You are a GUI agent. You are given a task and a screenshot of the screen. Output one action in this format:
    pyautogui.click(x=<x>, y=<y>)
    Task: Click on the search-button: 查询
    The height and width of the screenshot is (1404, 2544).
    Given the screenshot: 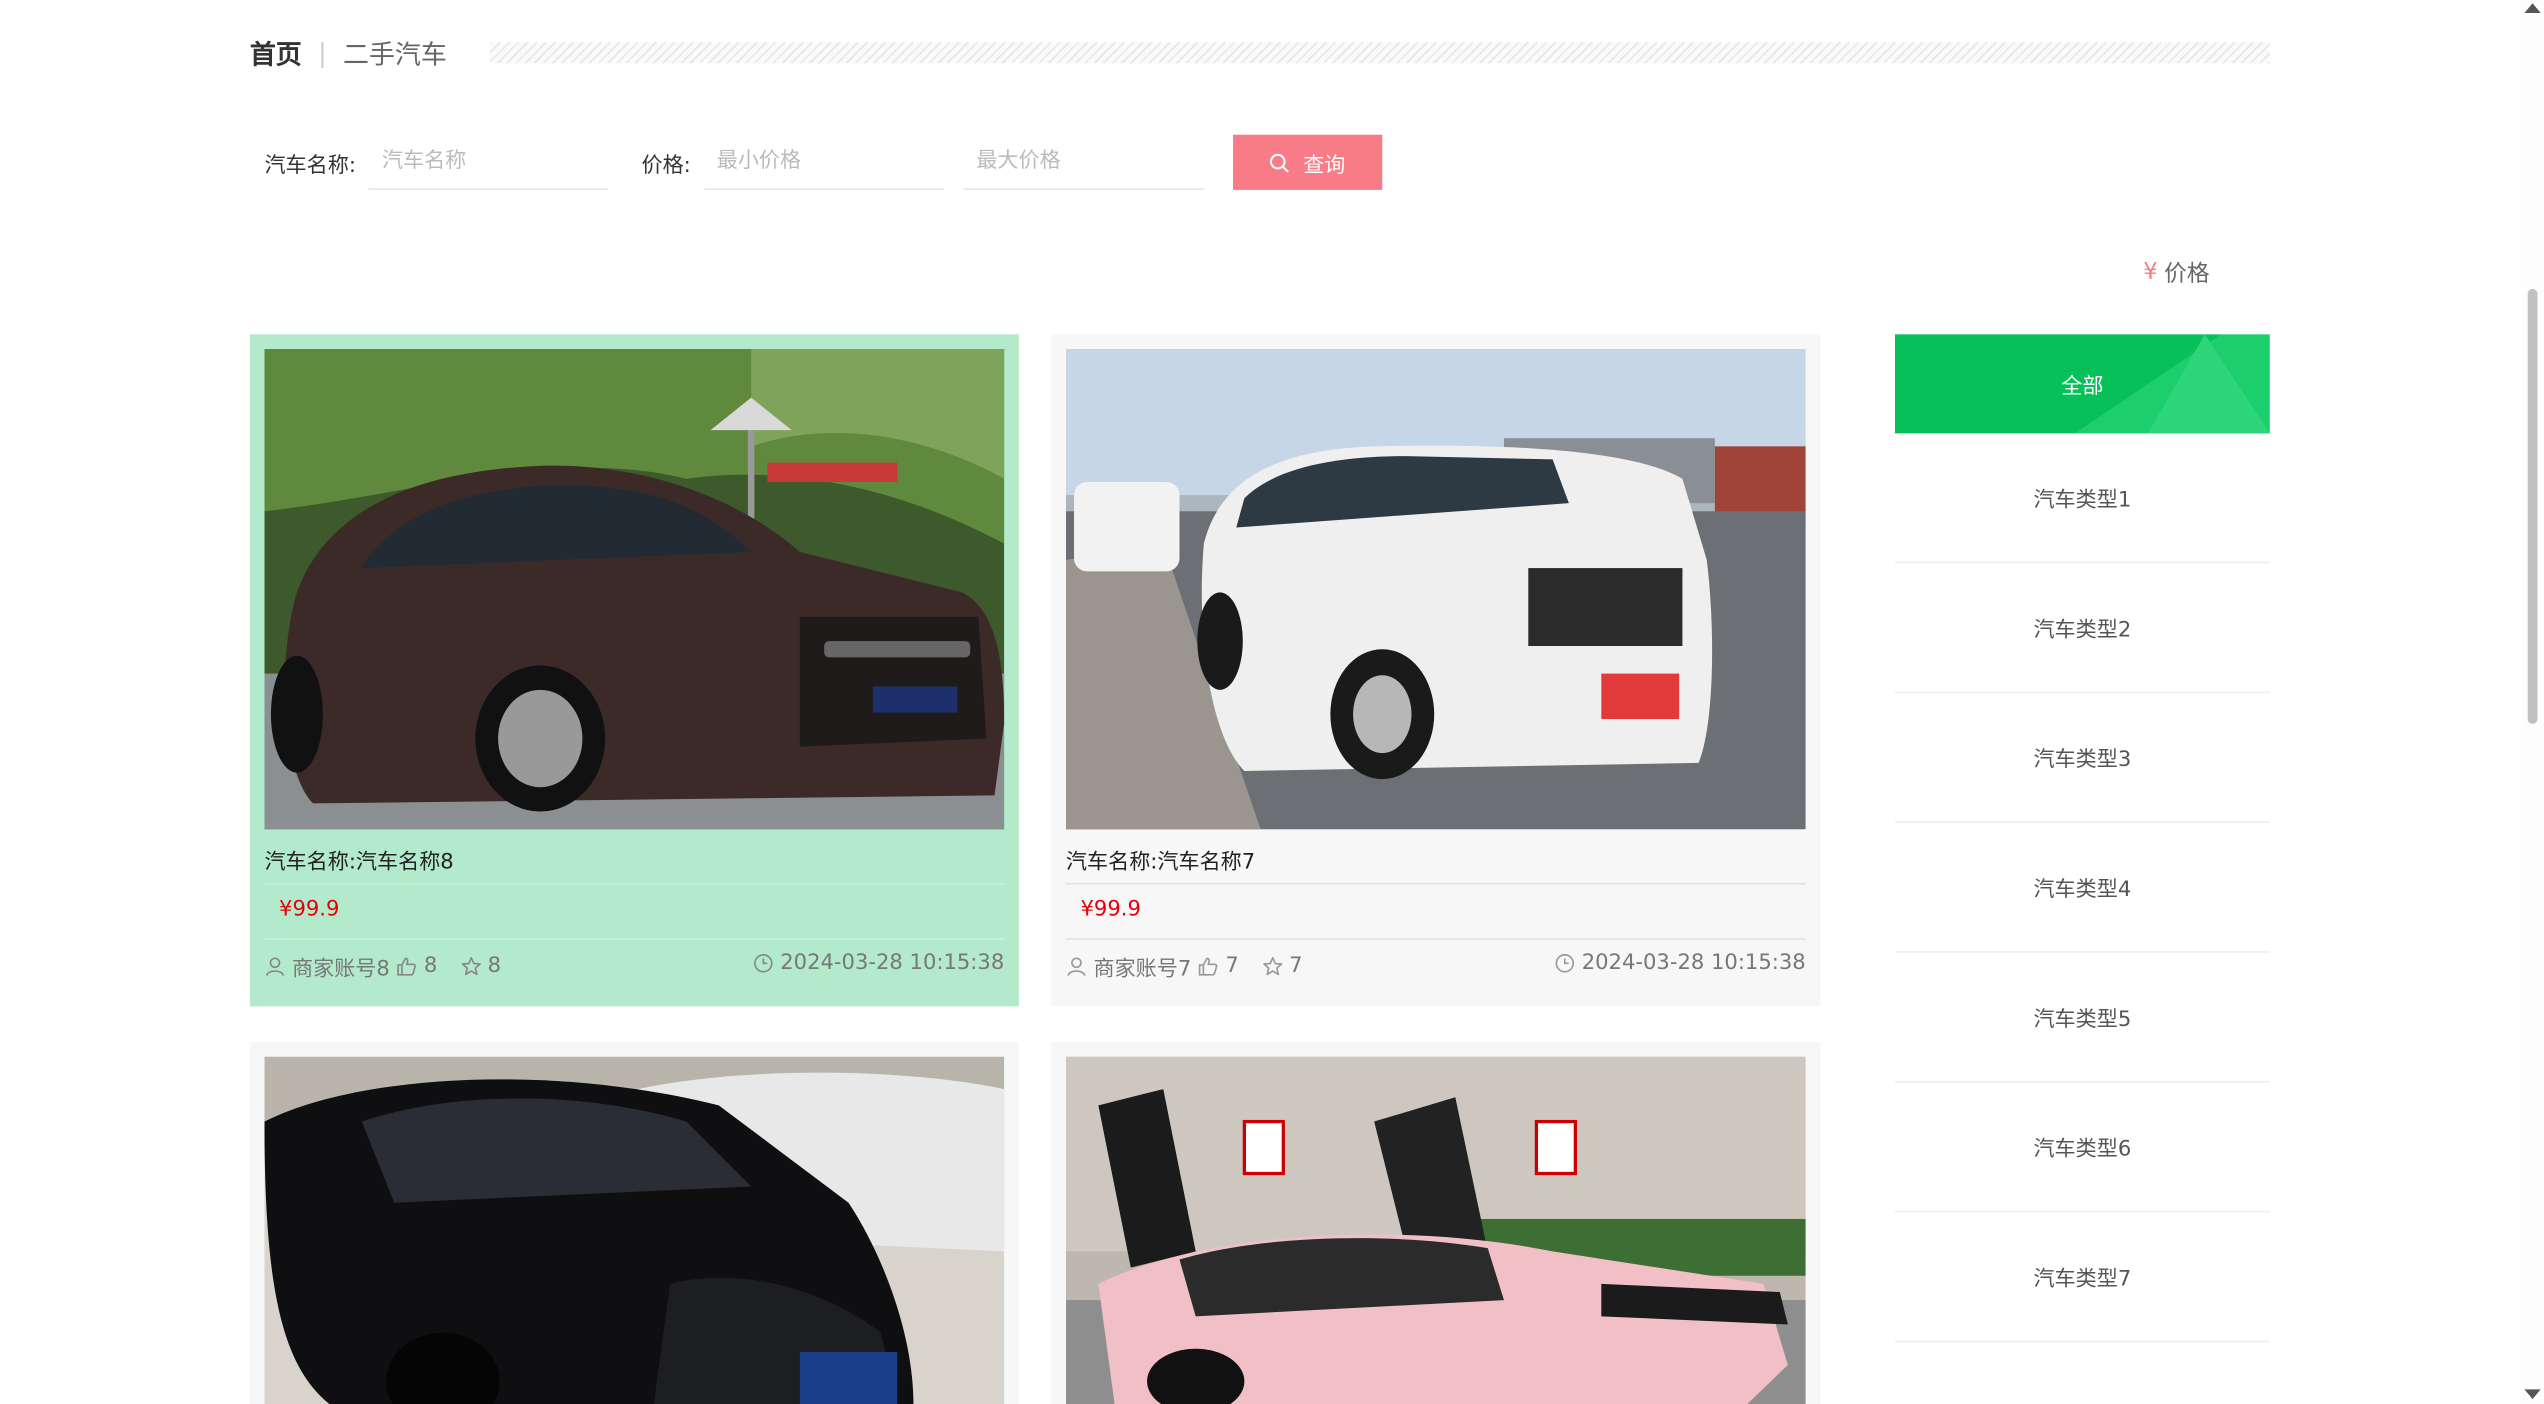 What is the action you would take?
    pyautogui.click(x=1307, y=162)
    